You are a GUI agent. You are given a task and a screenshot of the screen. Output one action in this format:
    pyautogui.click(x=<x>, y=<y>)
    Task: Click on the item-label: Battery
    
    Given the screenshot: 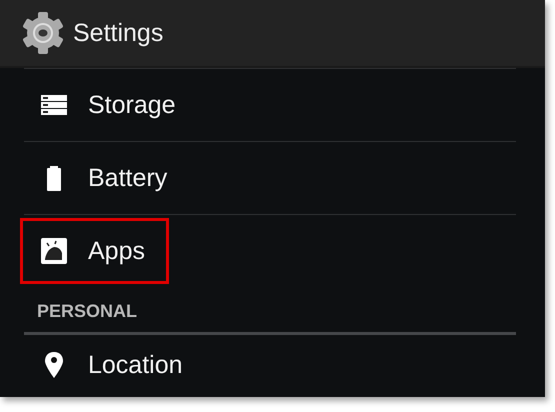 What is the action you would take?
    pyautogui.click(x=128, y=178)
    